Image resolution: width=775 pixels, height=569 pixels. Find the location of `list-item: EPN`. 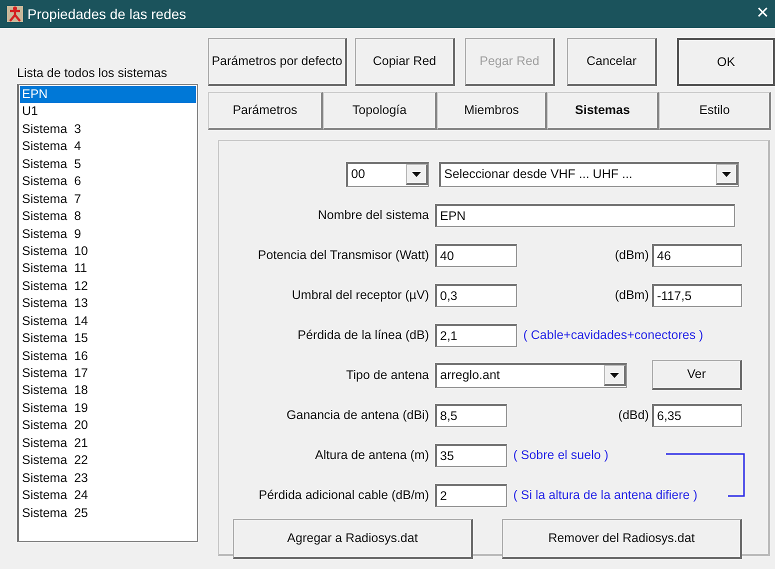

list-item: EPN is located at coordinates (108, 95).